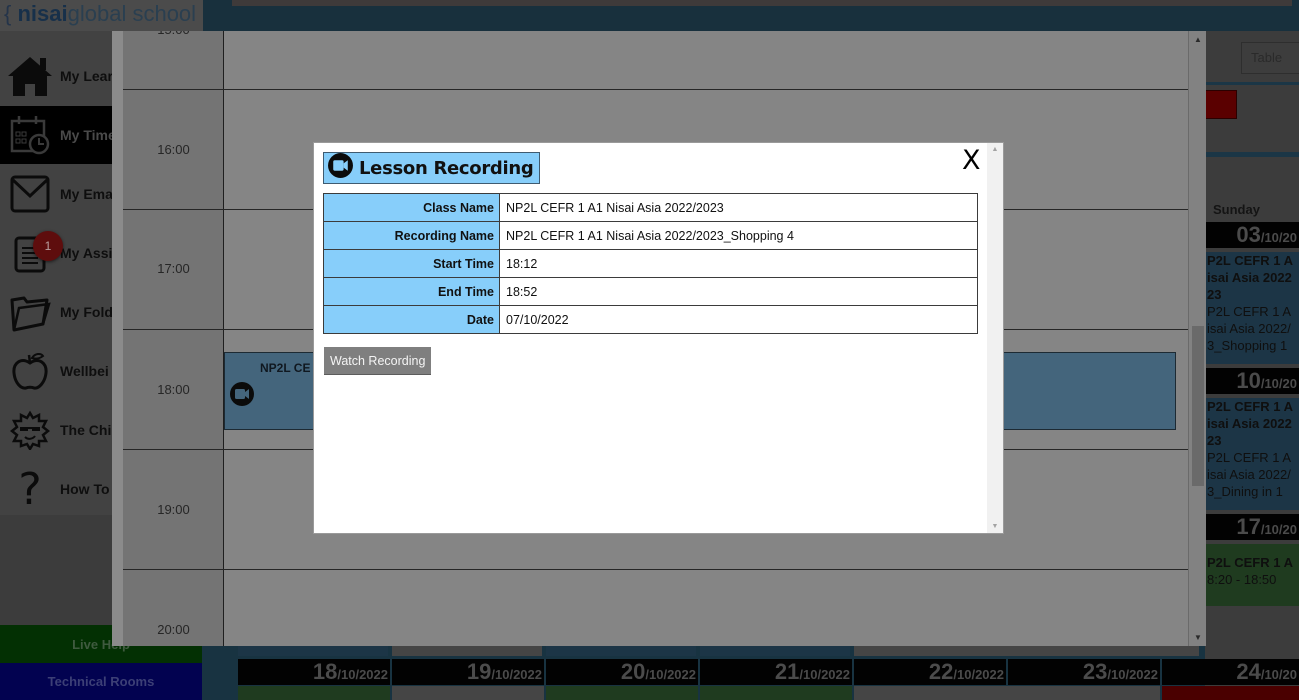  What do you see at coordinates (411, 263) in the screenshot?
I see `row-key: Start Time` at bounding box center [411, 263].